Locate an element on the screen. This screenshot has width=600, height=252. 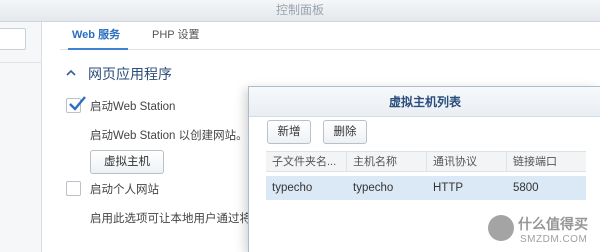
cell-subfolder: typecho is located at coordinates (292, 188).